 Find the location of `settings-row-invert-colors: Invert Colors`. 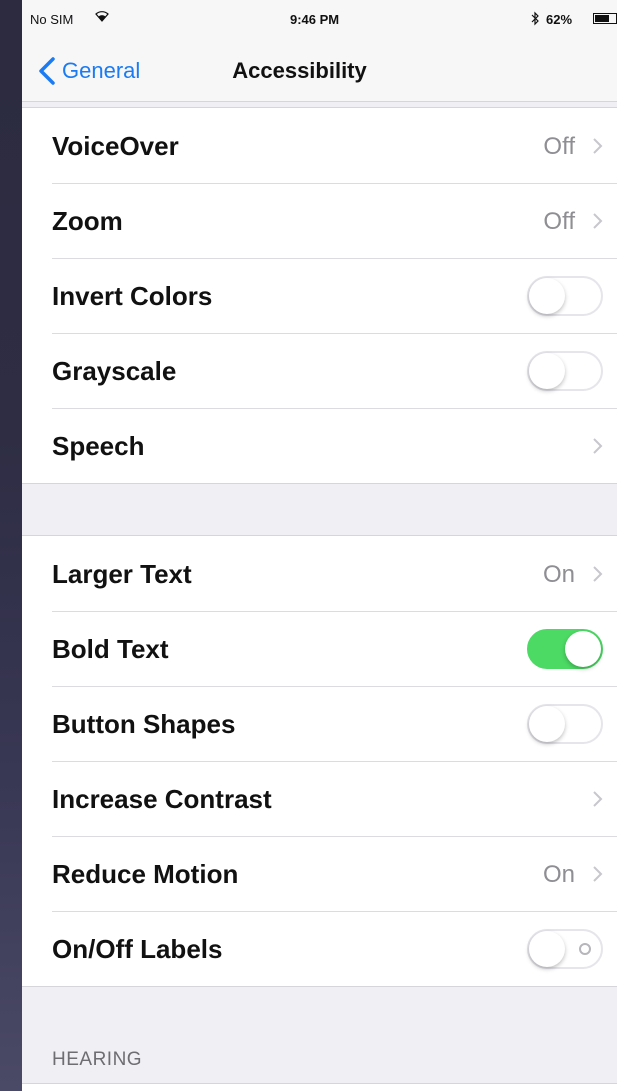

settings-row-invert-colors: Invert Colors is located at coordinates (319, 295).